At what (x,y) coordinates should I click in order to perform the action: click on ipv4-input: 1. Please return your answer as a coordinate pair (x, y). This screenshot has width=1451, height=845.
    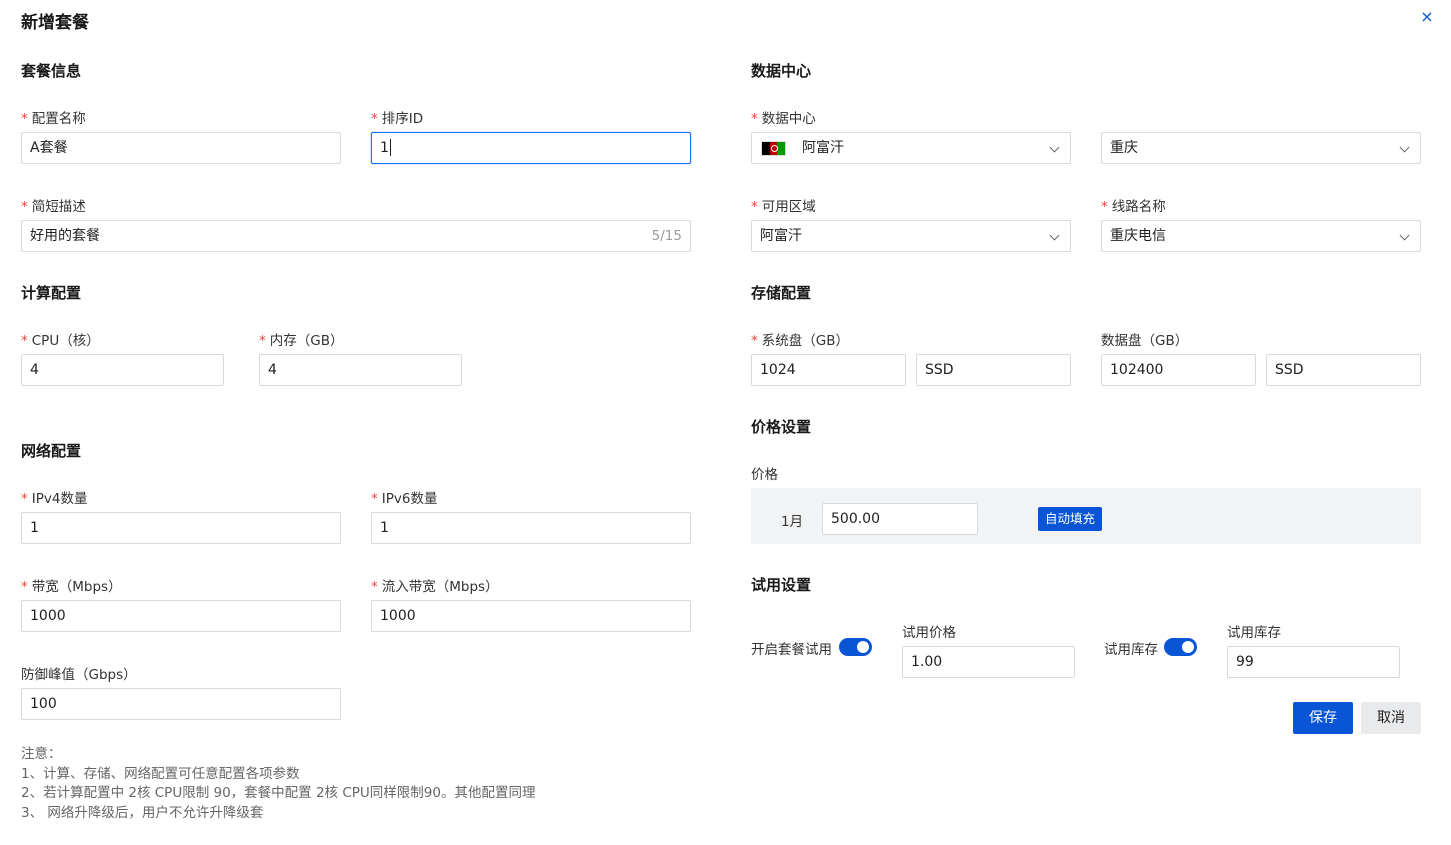
    Looking at the image, I should click on (181, 528).